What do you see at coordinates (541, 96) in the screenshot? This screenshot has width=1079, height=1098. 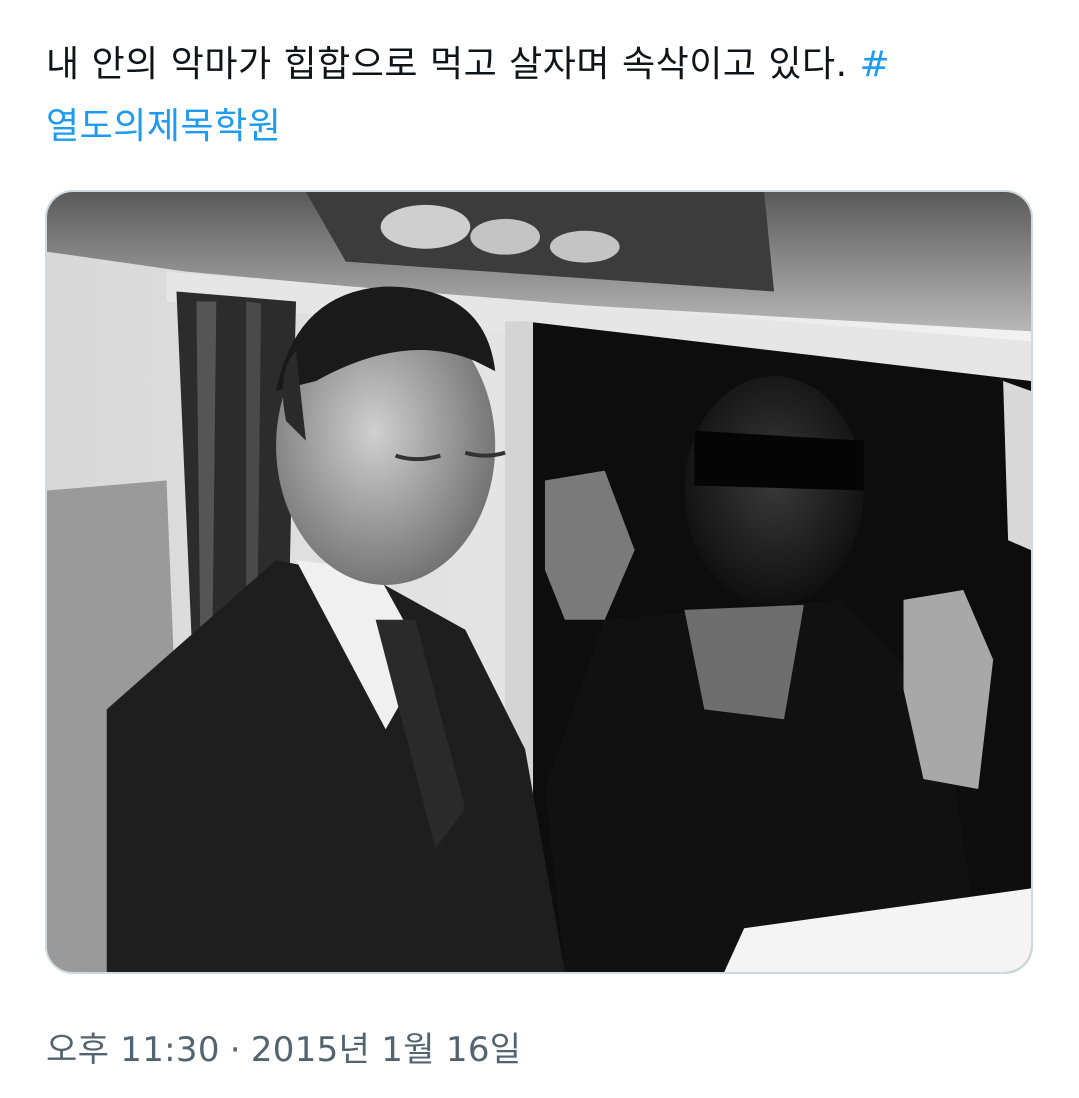 I see `tweet-text: 내 안의 악마가 힙합으로 먹고 살자며 속삭이고 있다. #열도의제목학원` at bounding box center [541, 96].